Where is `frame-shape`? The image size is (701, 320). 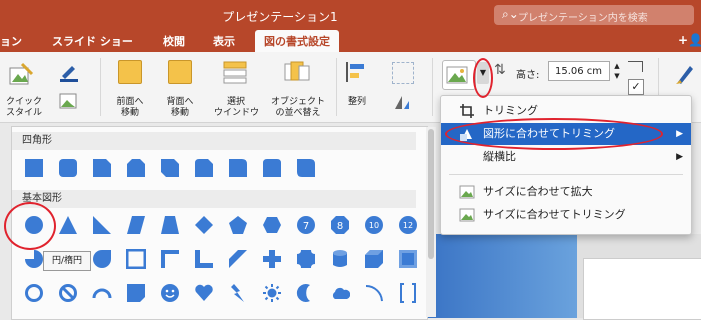
frame-shape is located at coordinates (136, 259).